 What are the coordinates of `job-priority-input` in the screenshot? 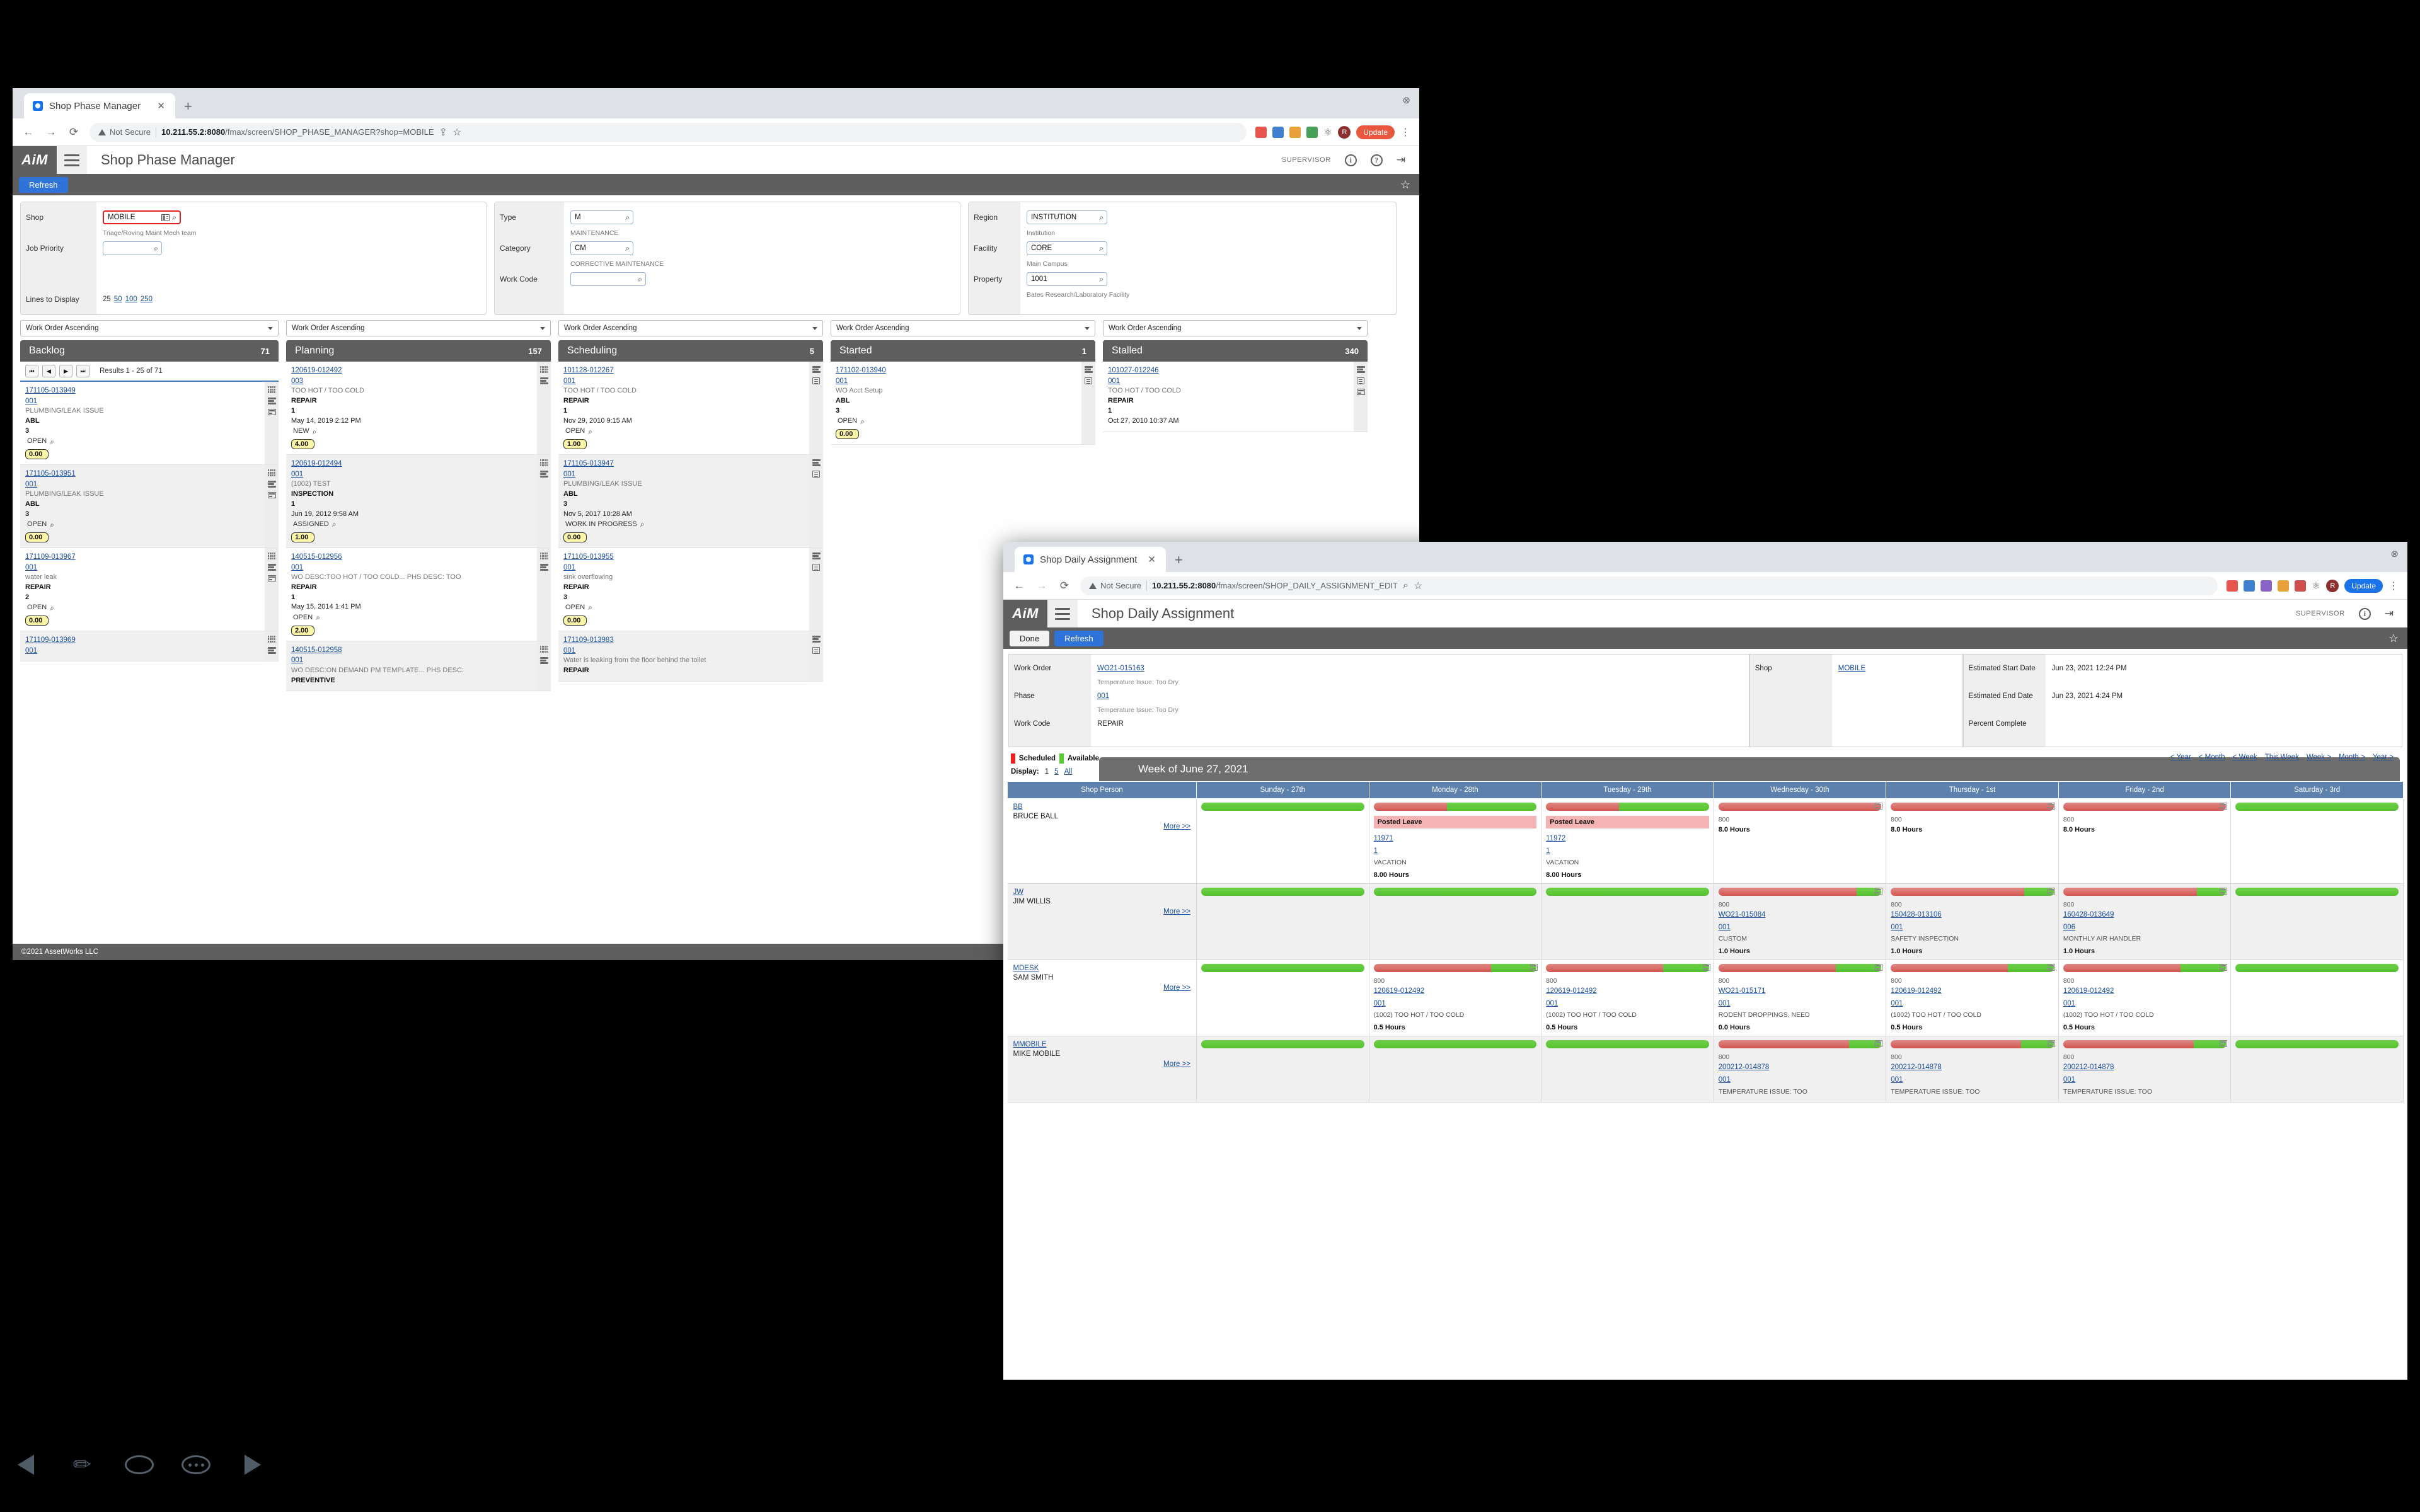 It's located at (130, 248).